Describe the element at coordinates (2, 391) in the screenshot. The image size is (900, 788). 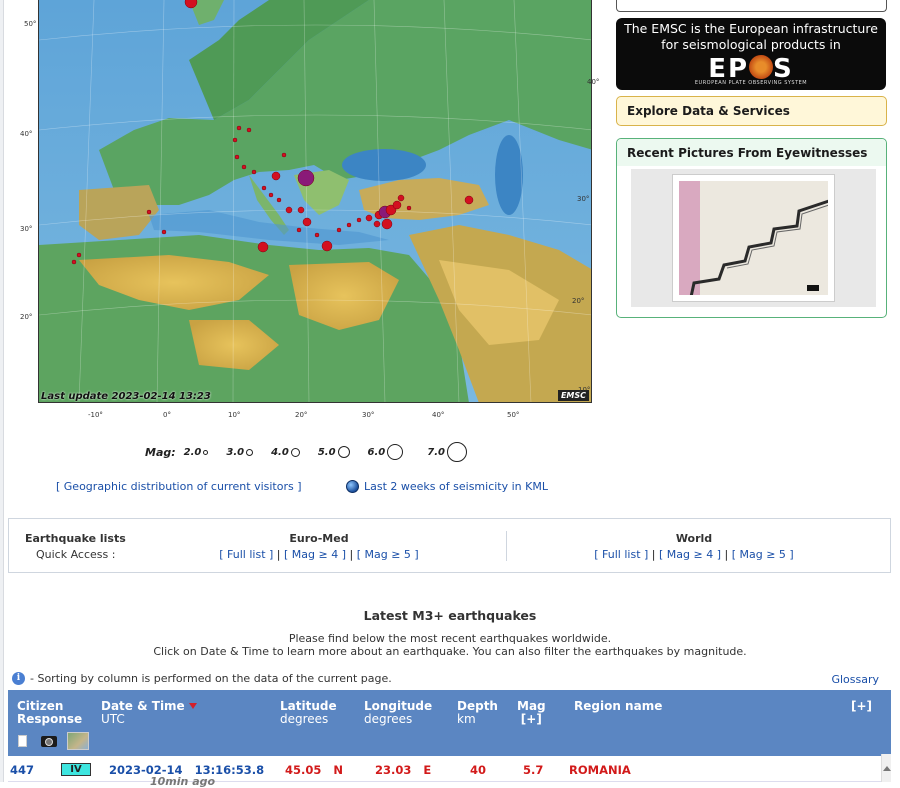
I see `window-frame` at that location.